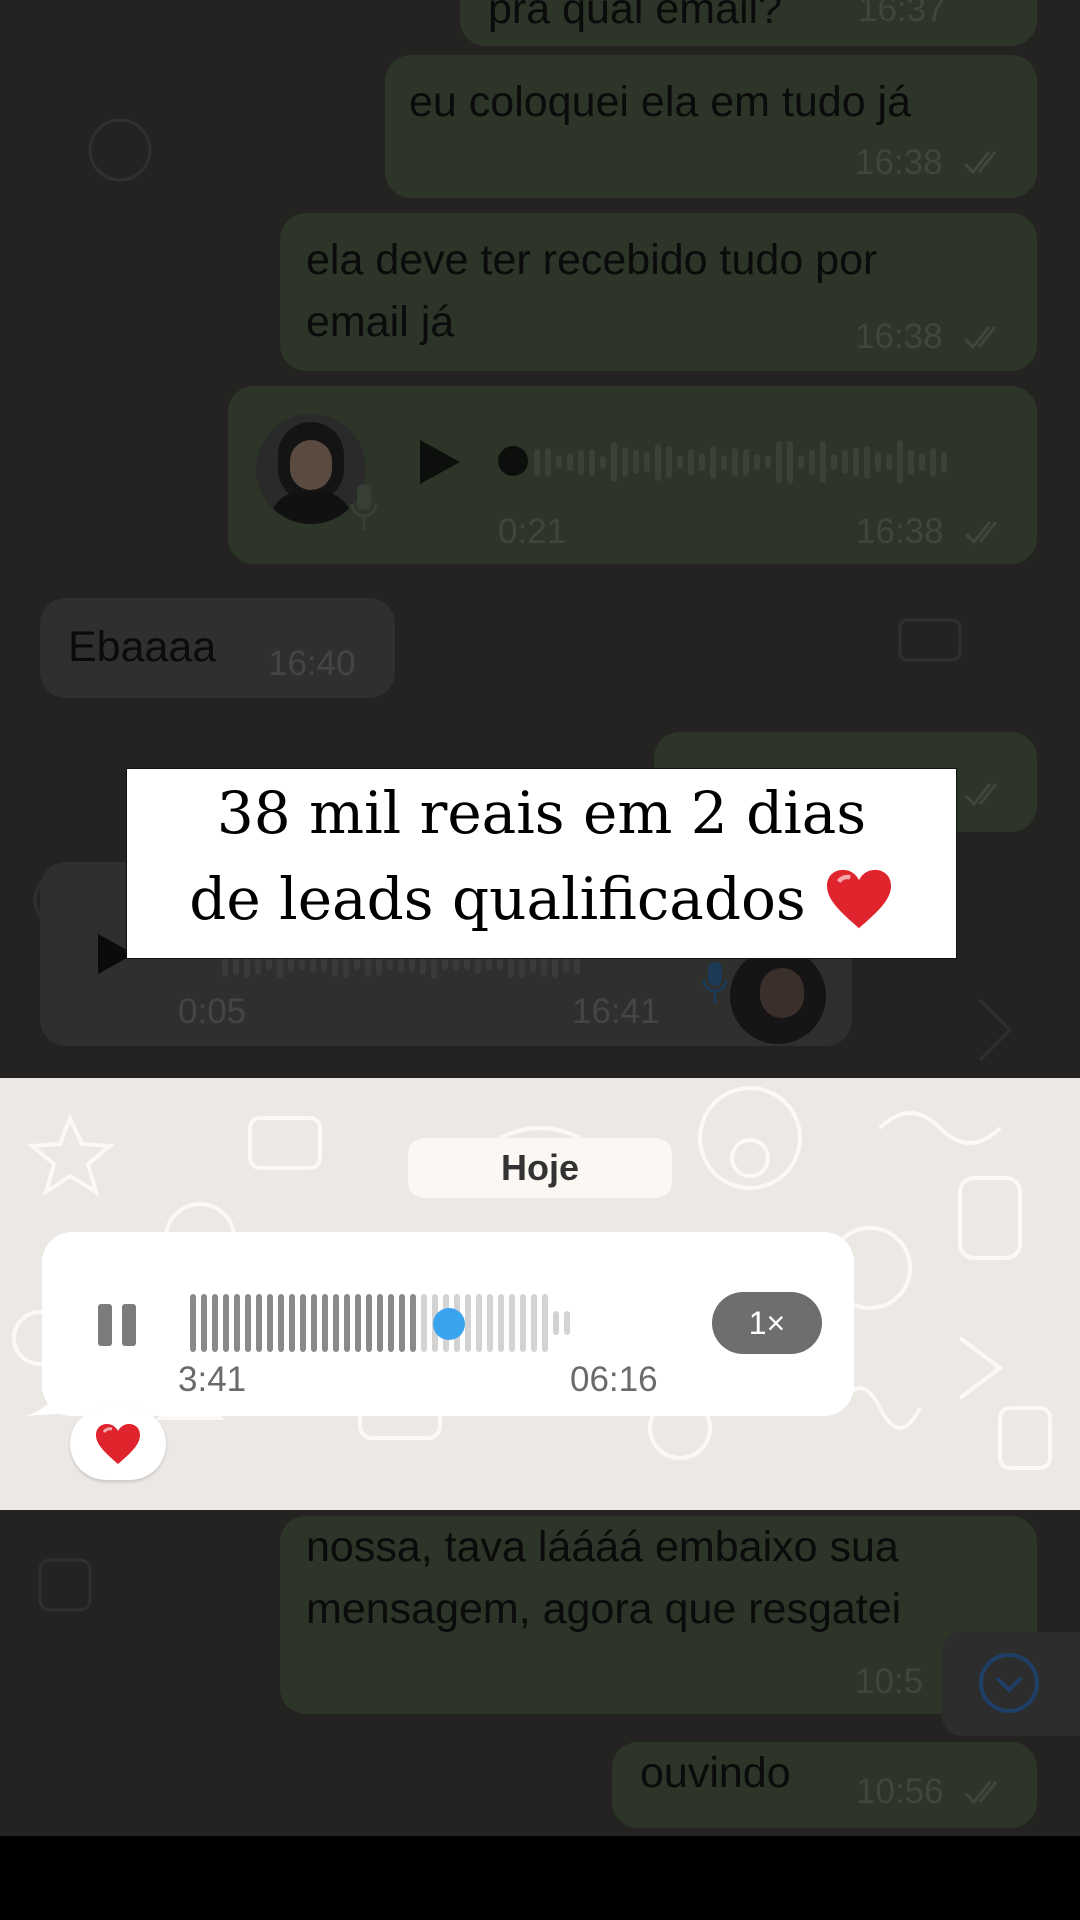 This screenshot has height=1920, width=1080. What do you see at coordinates (711, 126) in the screenshot?
I see `message-bubble-outgoing: eu coloquei ela em tudo já 16:38` at bounding box center [711, 126].